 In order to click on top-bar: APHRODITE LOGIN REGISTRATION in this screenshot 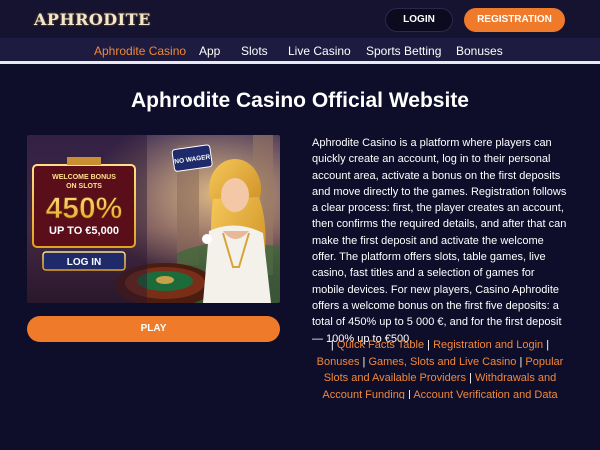, I will do `click(300, 19)`.